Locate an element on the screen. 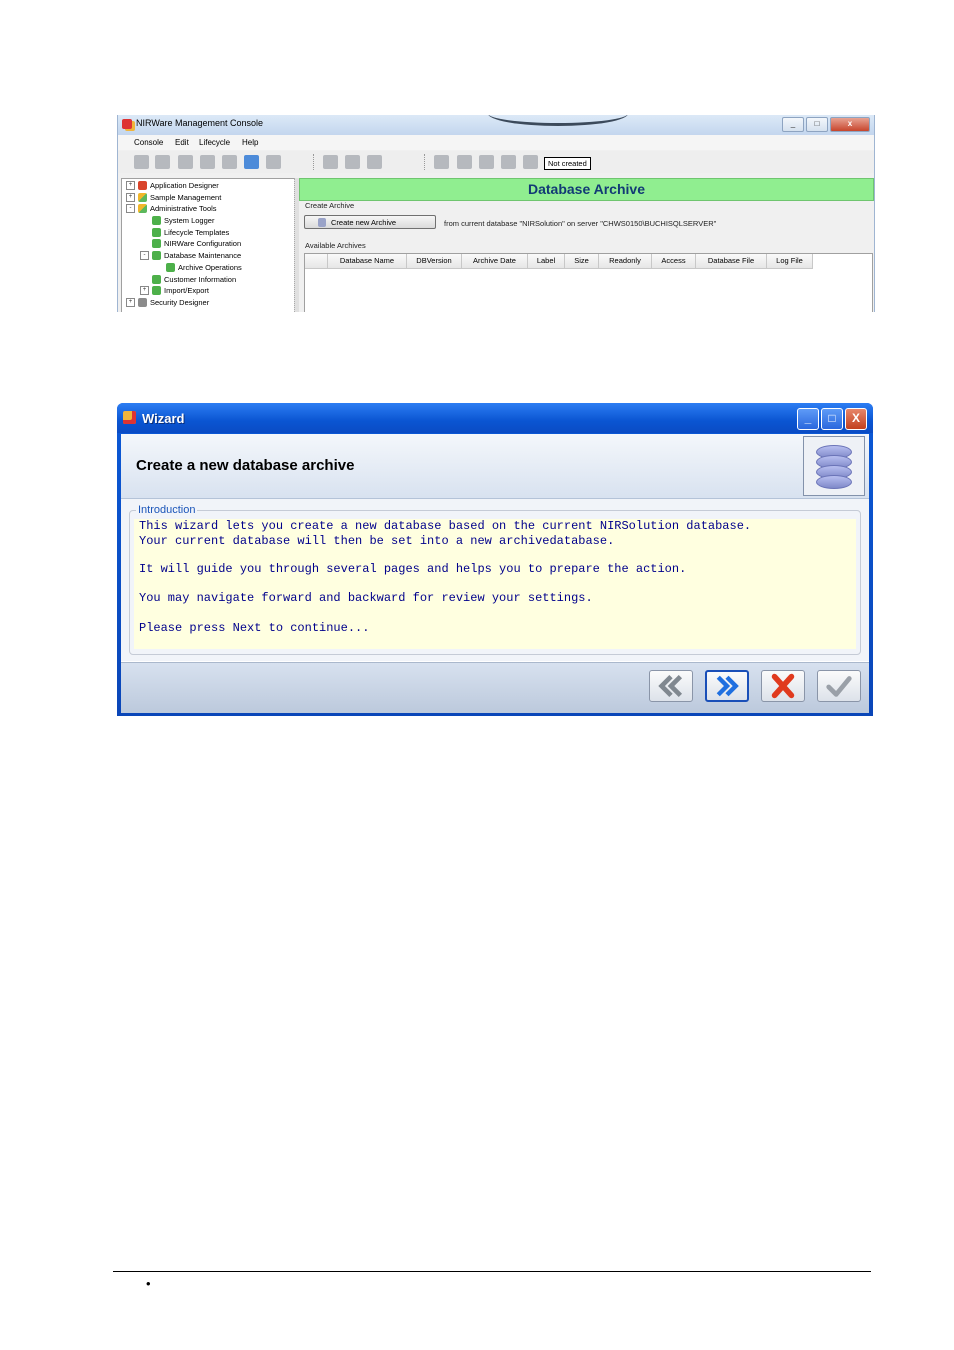 The height and width of the screenshot is (1350, 954). column-header: Database Name is located at coordinates (367, 261).